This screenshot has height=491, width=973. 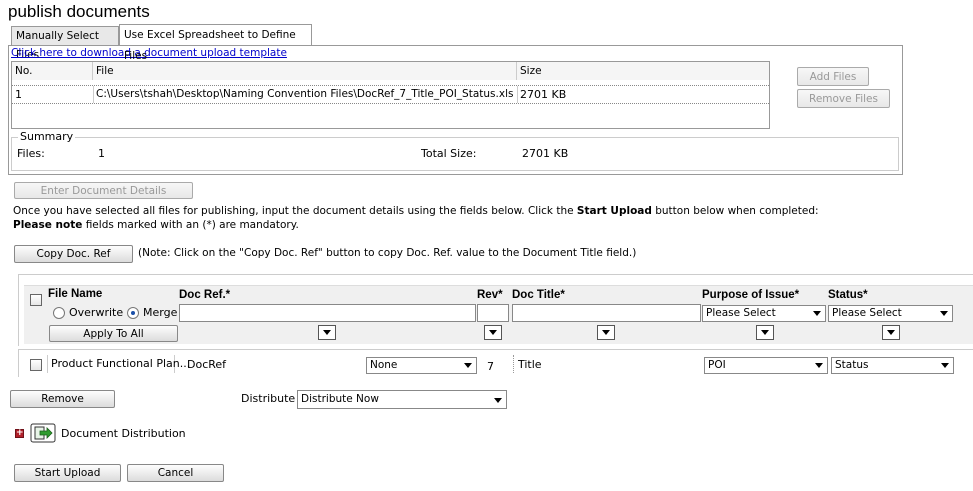 What do you see at coordinates (73, 254) in the screenshot?
I see `copy-doc-ref-button: Copy Doc. Ref` at bounding box center [73, 254].